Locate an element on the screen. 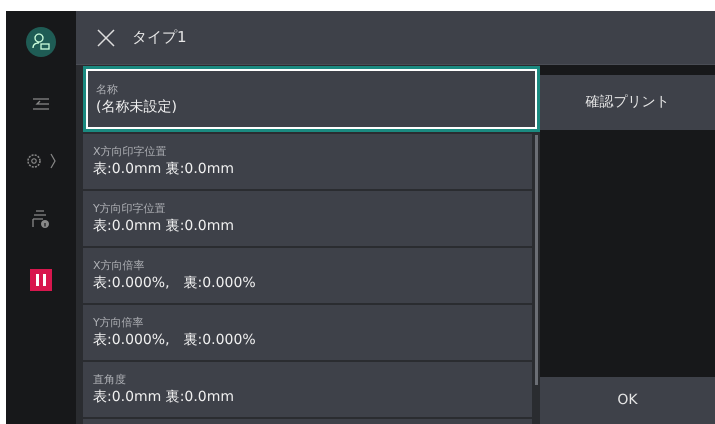 The image size is (715, 424). close-icon is located at coordinates (106, 38).